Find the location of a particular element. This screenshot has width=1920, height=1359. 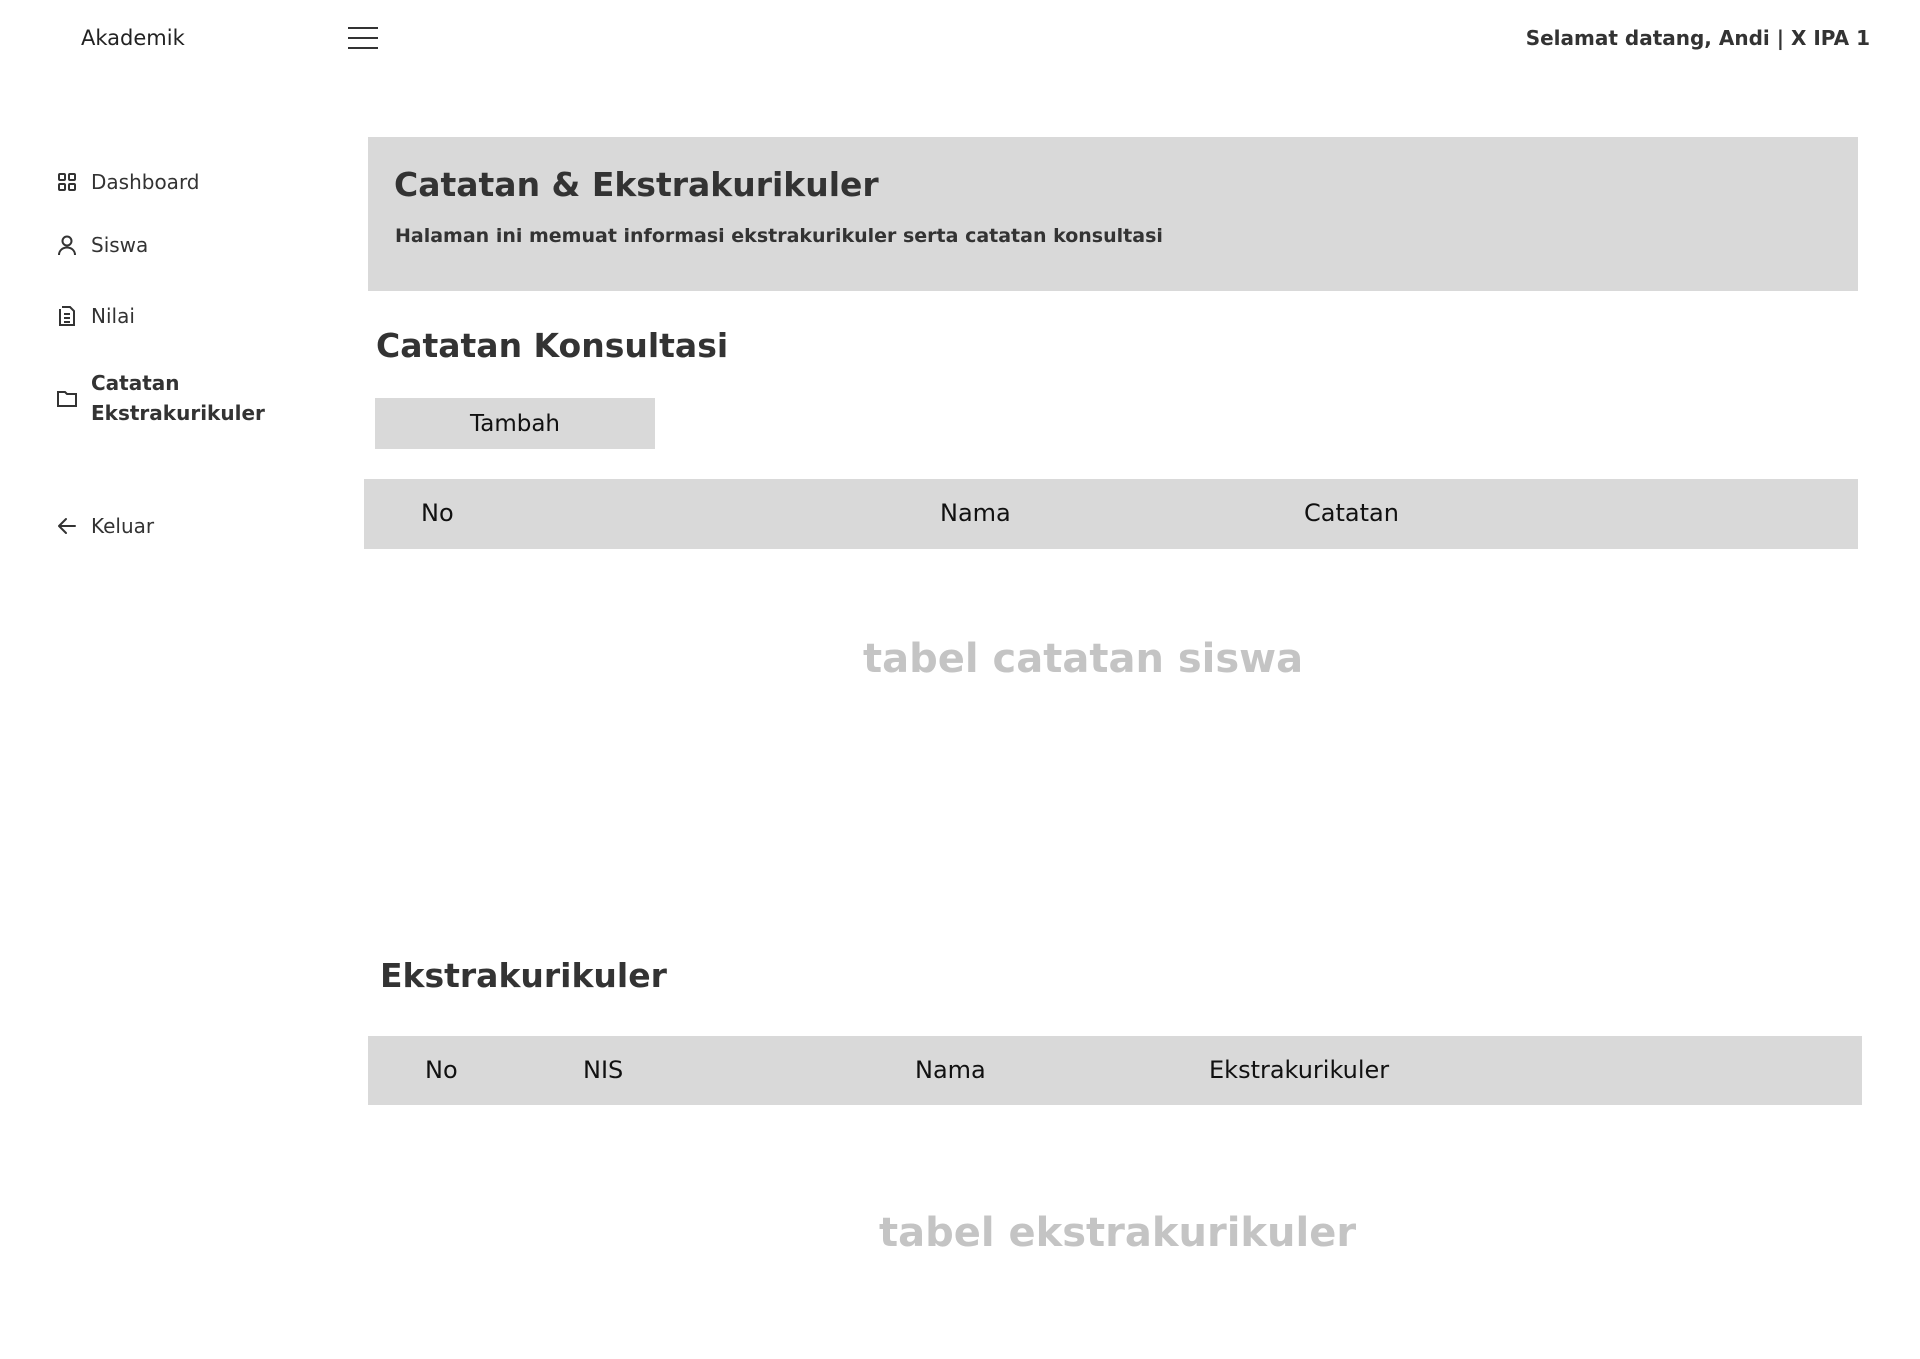

sidebar-item-label: Catatan Ekstrakurikuler is located at coordinates (178, 398).